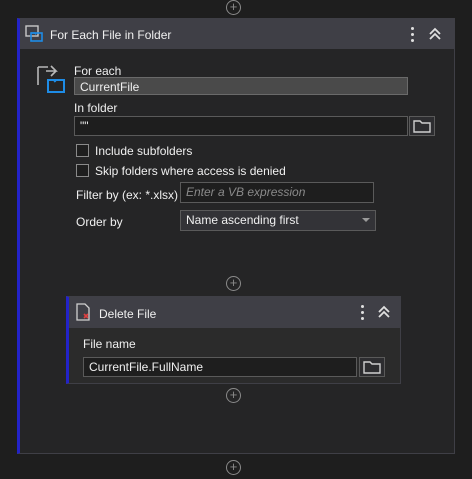  Describe the element at coordinates (233, 395) in the screenshot. I see `add-activity-inner-bottom-icon: +` at that location.